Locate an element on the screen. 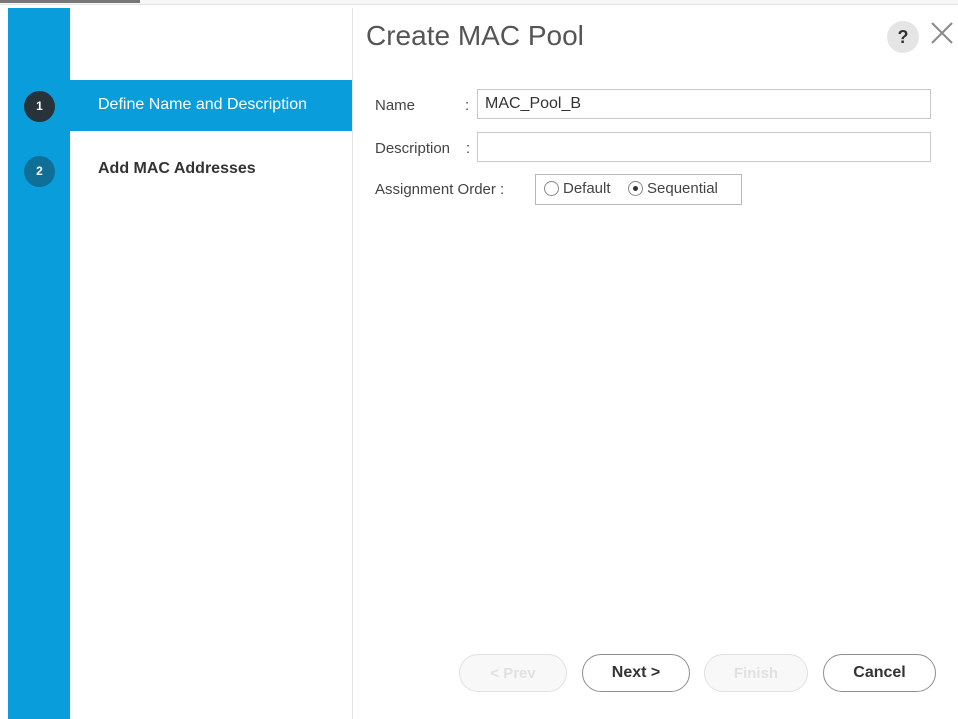 This screenshot has height=719, width=958. name-label: Name is located at coordinates (395, 105).